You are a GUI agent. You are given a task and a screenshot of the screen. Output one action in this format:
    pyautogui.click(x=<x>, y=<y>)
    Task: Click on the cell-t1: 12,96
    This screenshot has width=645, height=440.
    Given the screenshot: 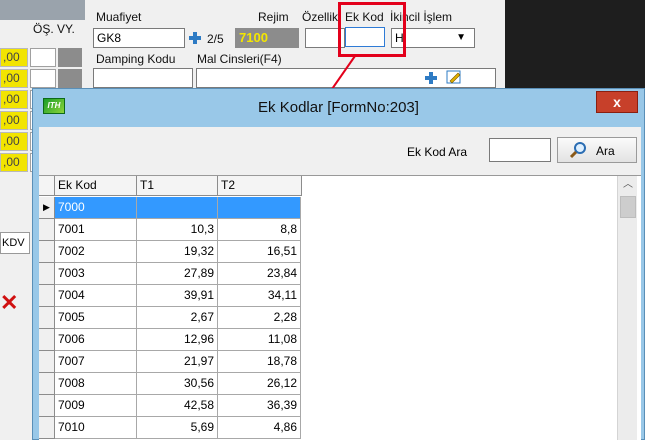 What is the action you would take?
    pyautogui.click(x=177, y=340)
    